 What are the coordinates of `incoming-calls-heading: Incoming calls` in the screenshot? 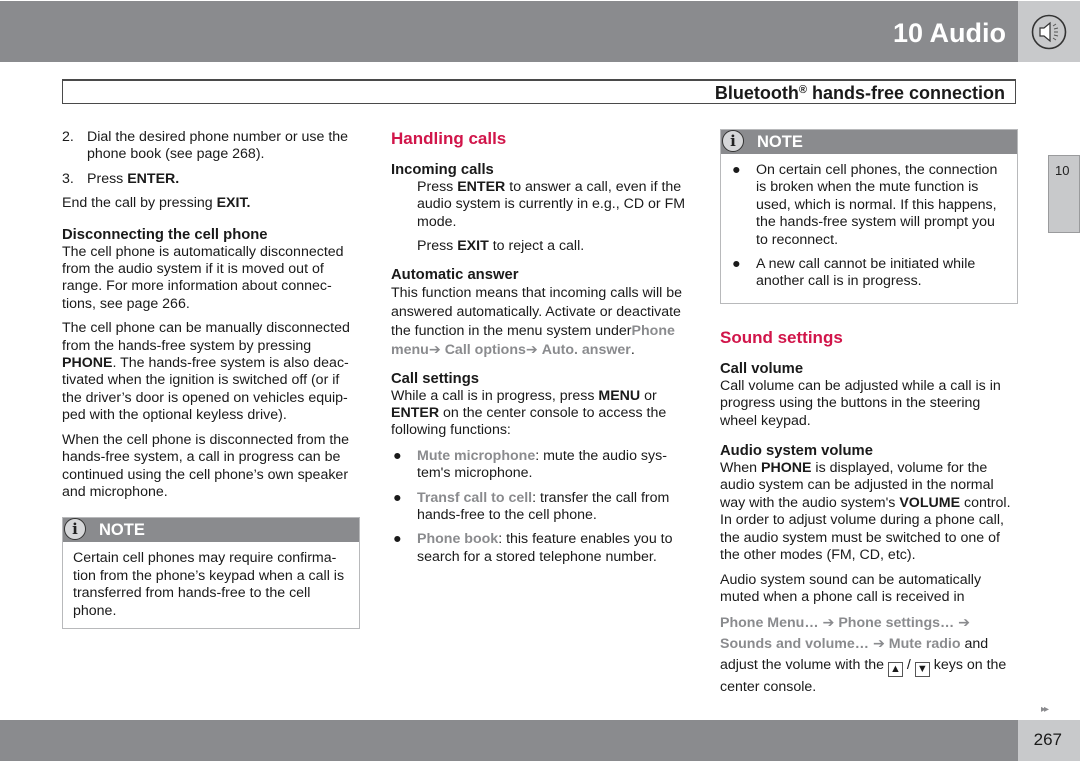 It's located at (442, 170).